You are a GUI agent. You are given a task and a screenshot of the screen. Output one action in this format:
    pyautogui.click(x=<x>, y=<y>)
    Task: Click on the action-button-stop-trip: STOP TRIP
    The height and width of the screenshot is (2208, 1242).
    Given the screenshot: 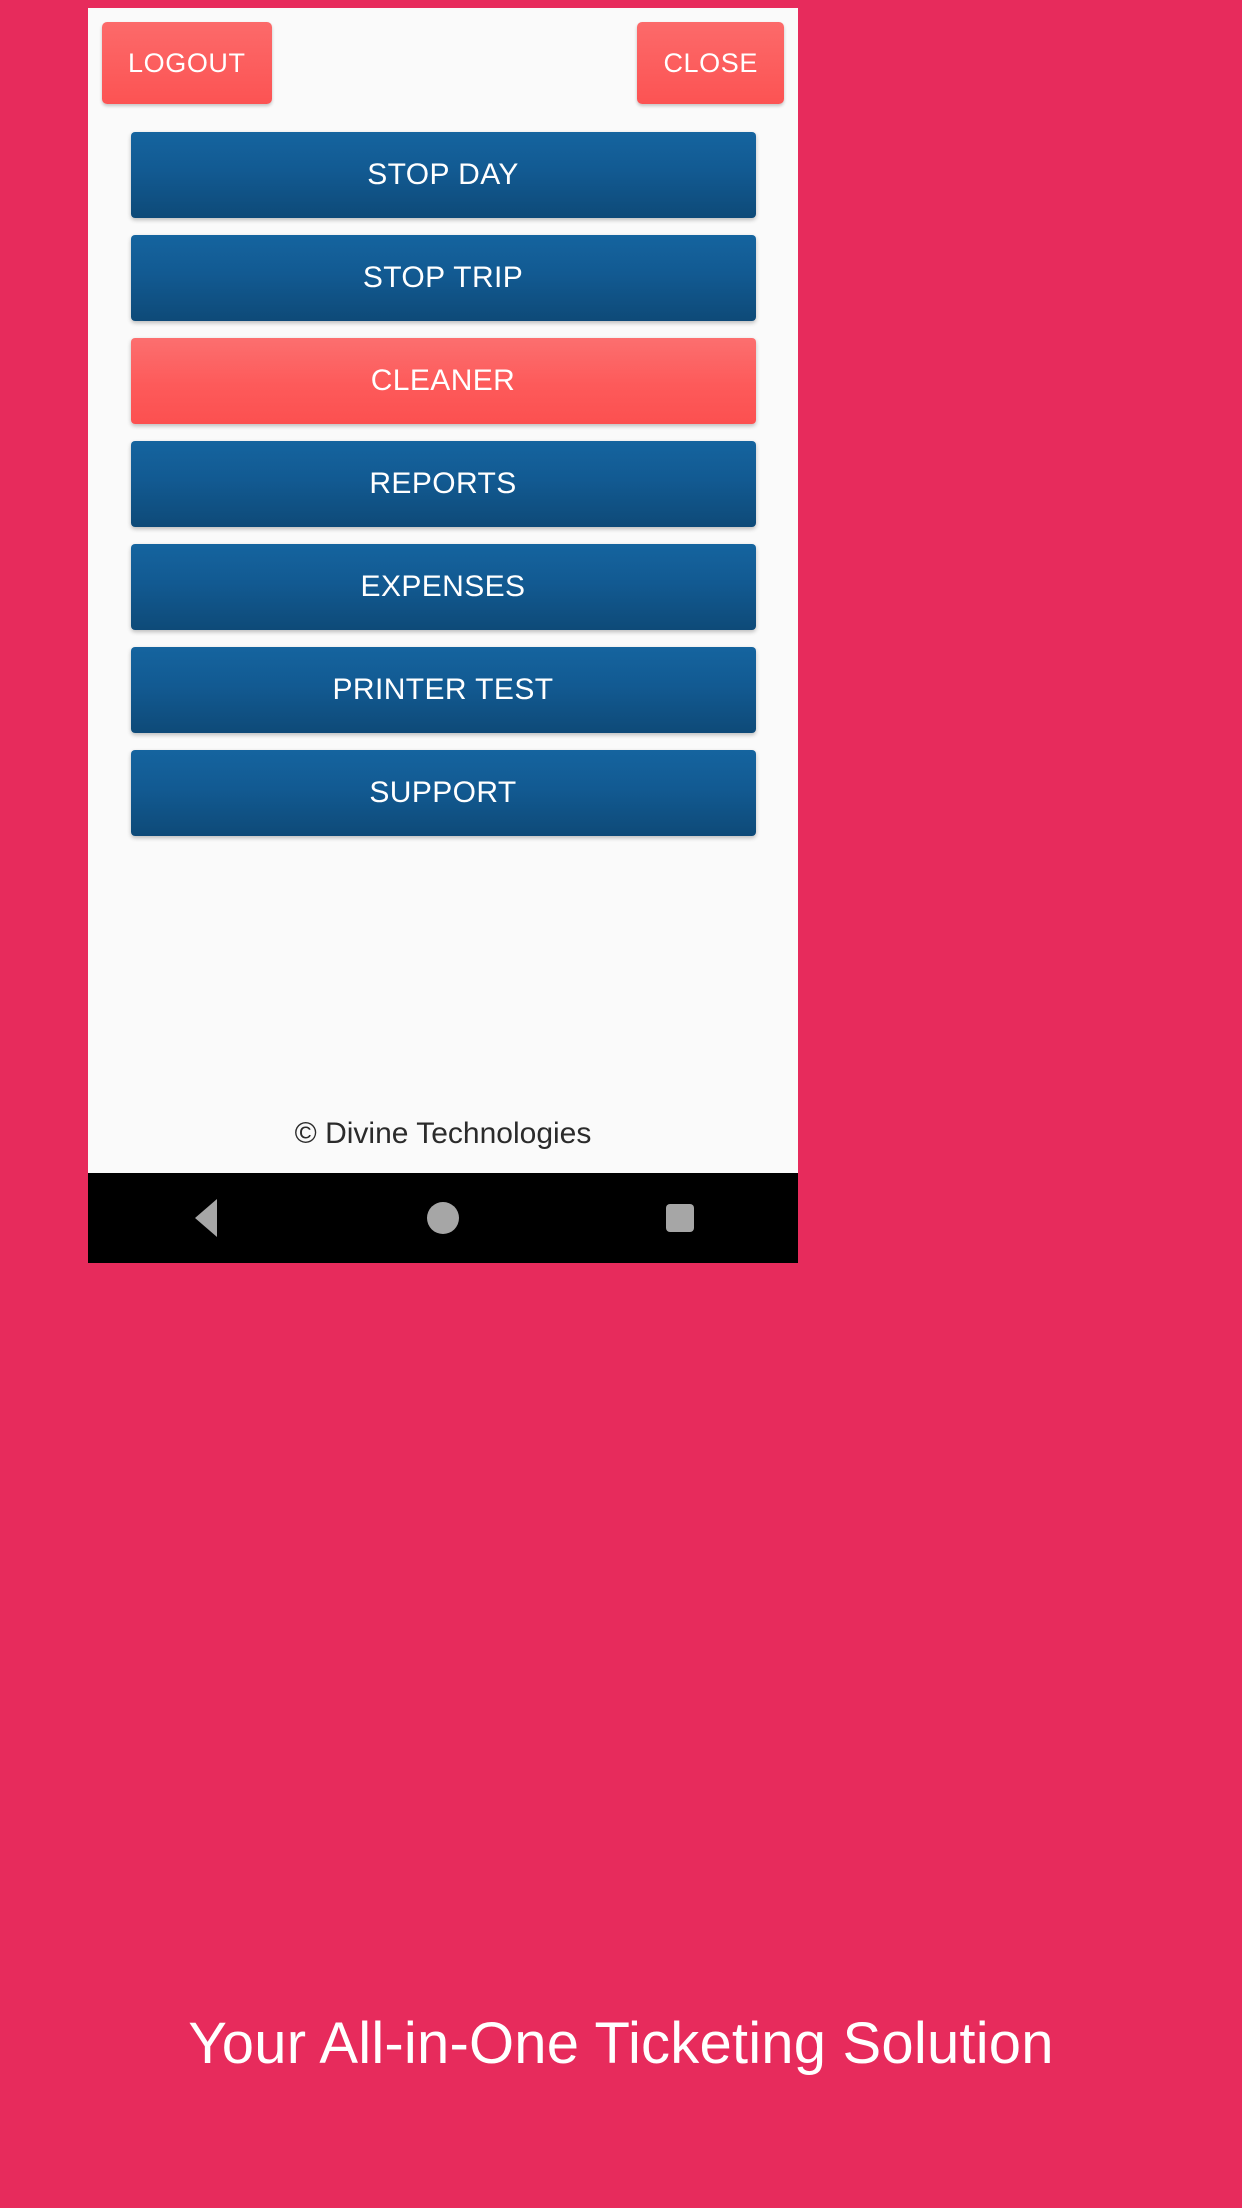 What is the action you would take?
    pyautogui.click(x=443, y=278)
    